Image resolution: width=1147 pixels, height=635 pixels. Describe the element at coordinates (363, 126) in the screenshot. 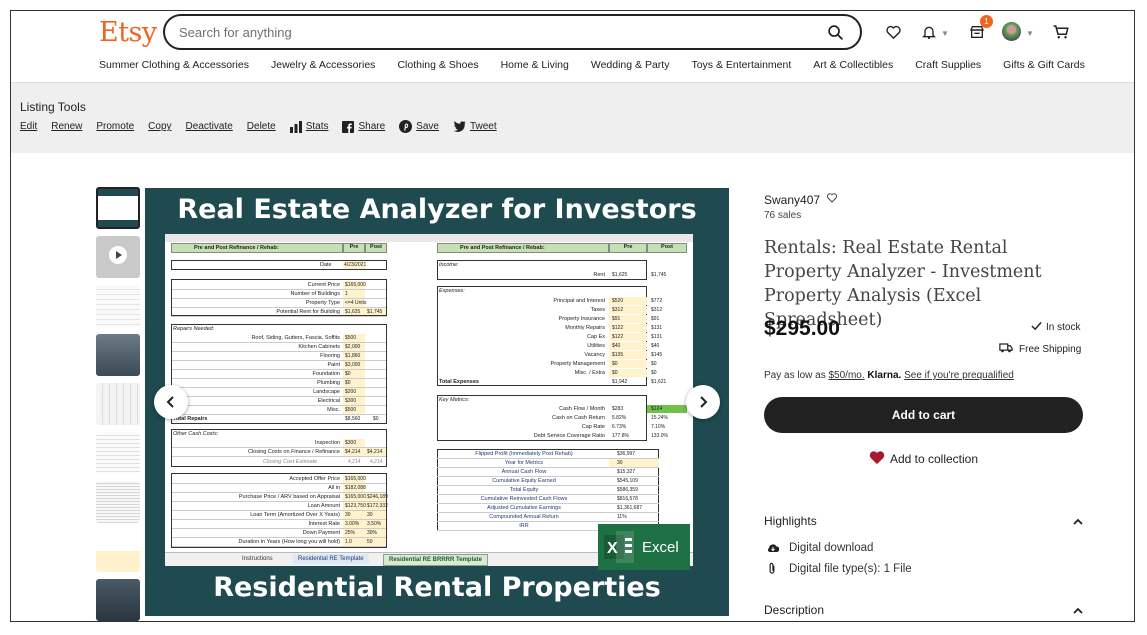

I see `share-link: Share` at that location.